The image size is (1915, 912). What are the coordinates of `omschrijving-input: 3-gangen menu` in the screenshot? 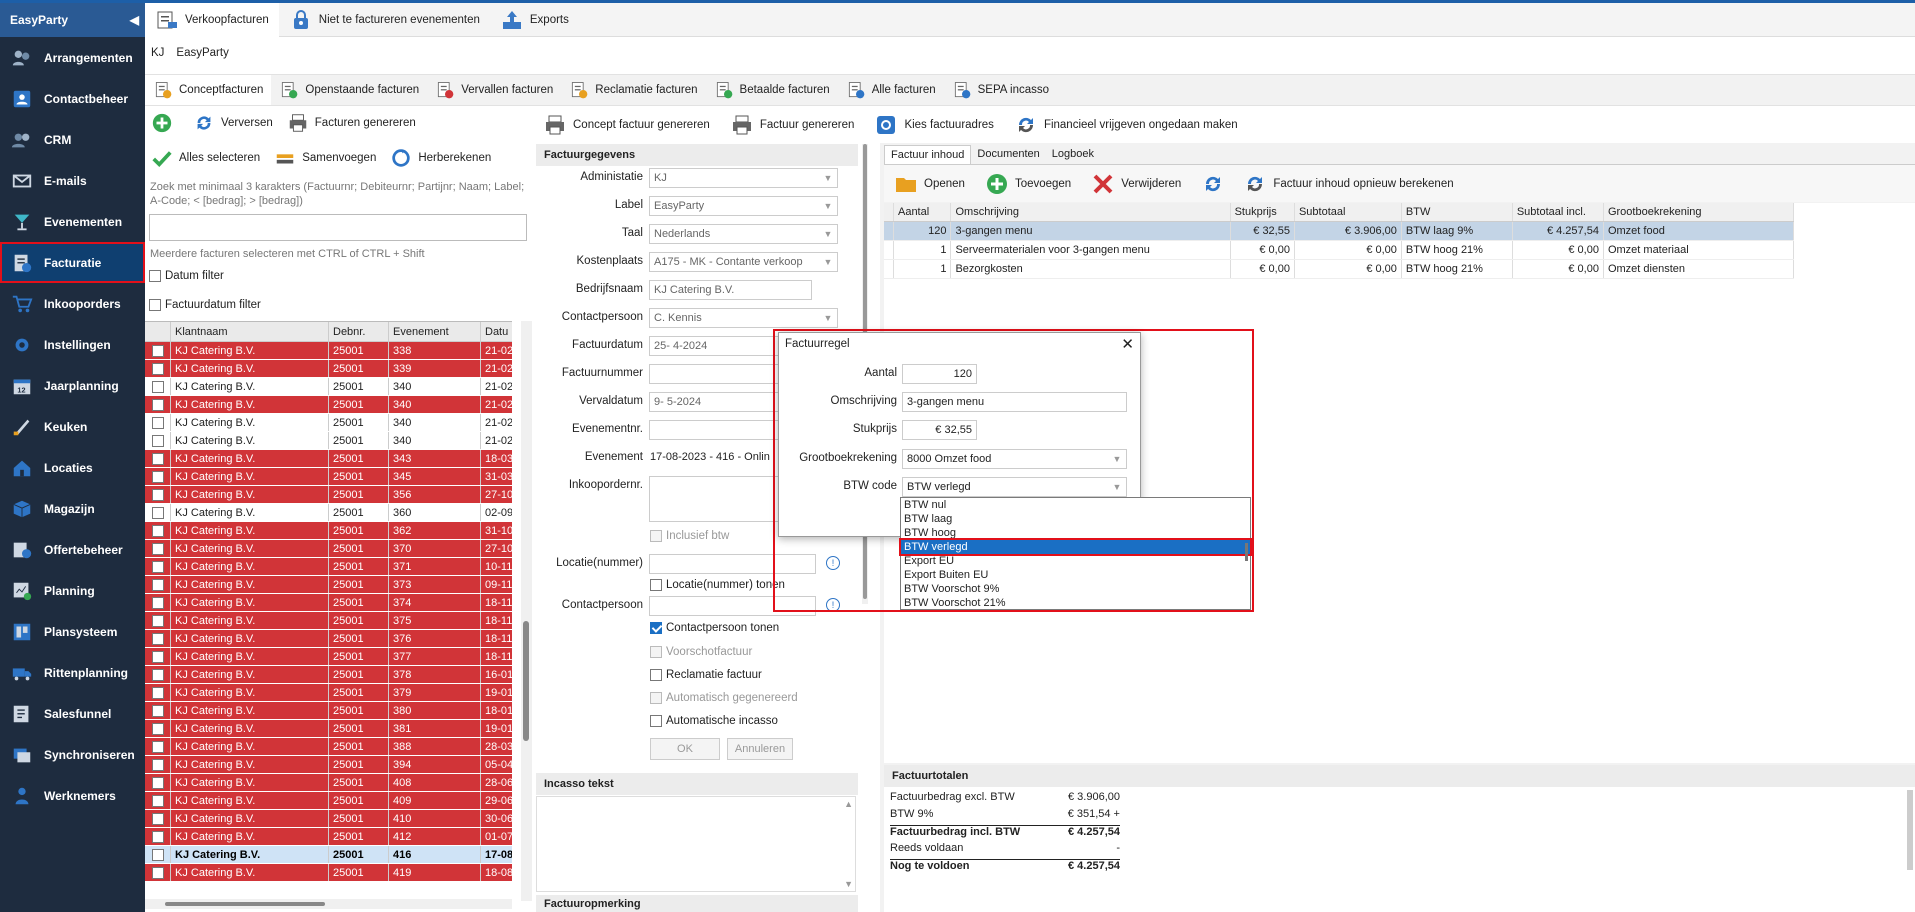 It's located at (1014, 402).